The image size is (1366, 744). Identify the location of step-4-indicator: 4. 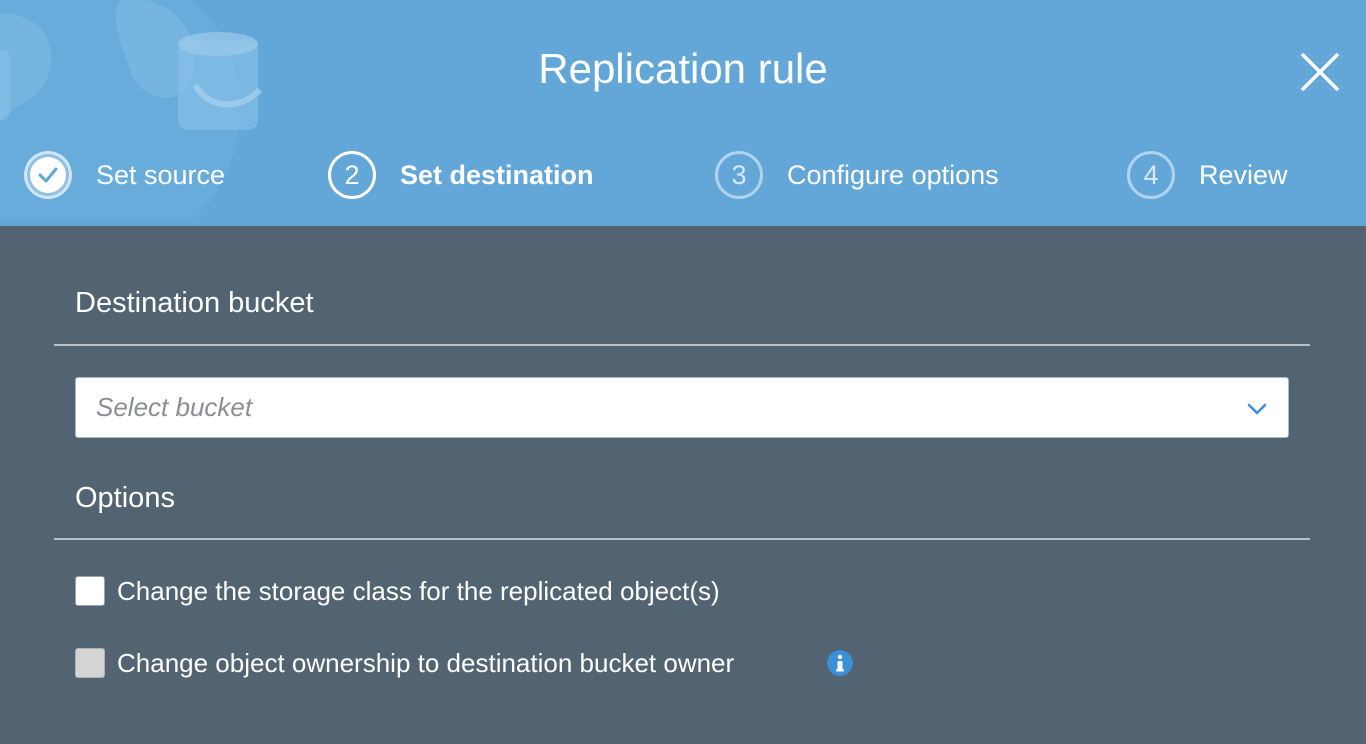
(1151, 175).